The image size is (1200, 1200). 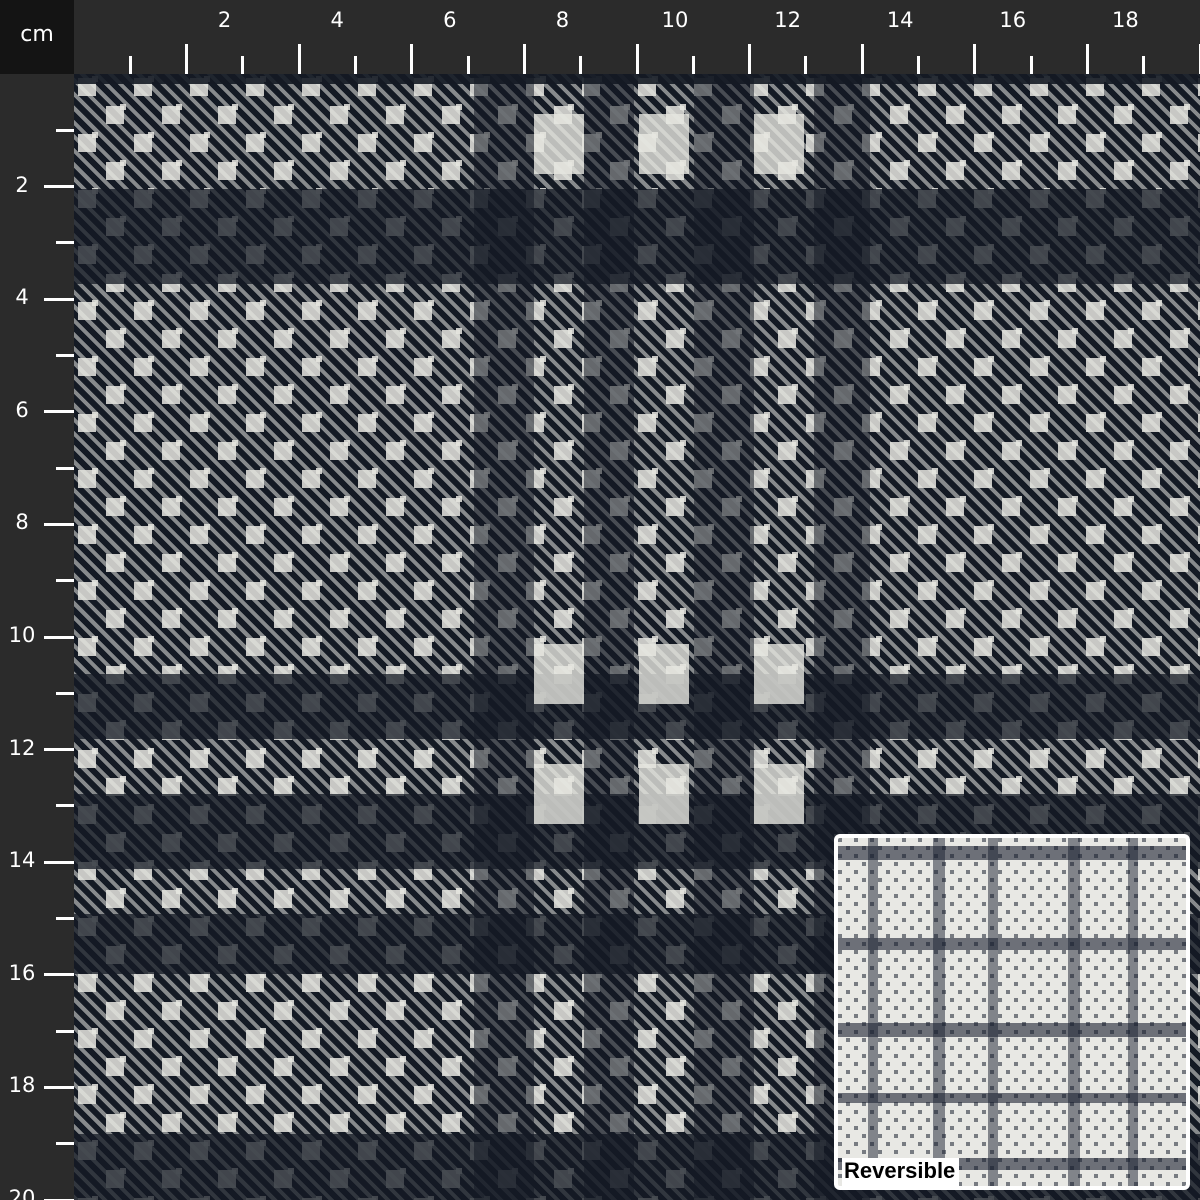 What do you see at coordinates (22, 1193) in the screenshot?
I see `ruler-label: 20` at bounding box center [22, 1193].